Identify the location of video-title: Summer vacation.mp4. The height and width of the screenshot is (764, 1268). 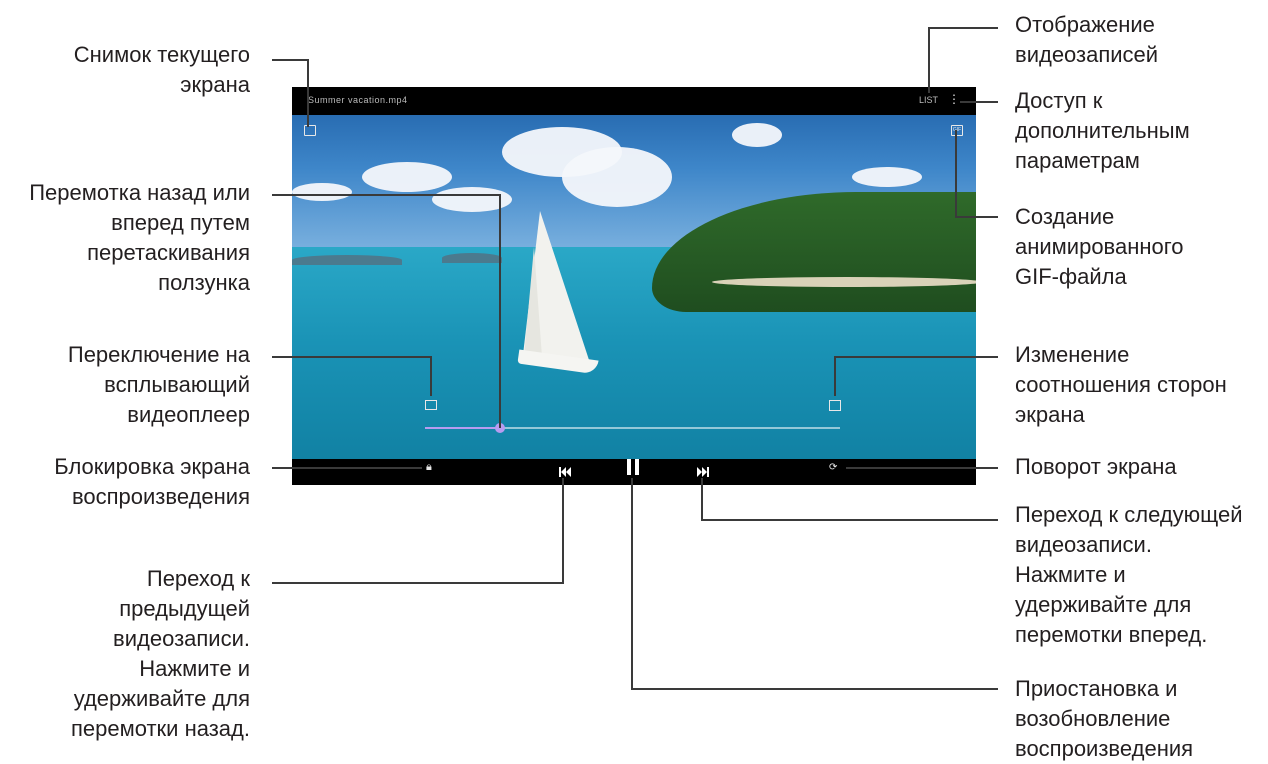
(358, 100).